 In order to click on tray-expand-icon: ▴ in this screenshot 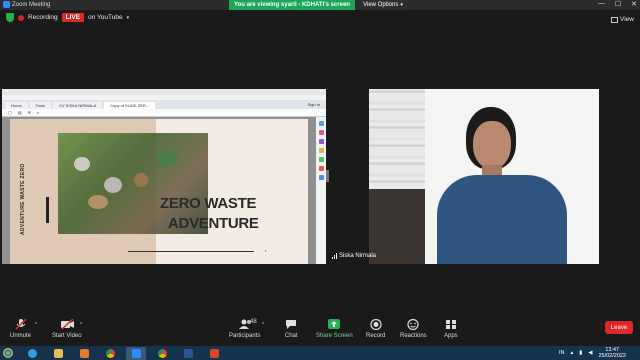, I will do `click(571, 353)`.